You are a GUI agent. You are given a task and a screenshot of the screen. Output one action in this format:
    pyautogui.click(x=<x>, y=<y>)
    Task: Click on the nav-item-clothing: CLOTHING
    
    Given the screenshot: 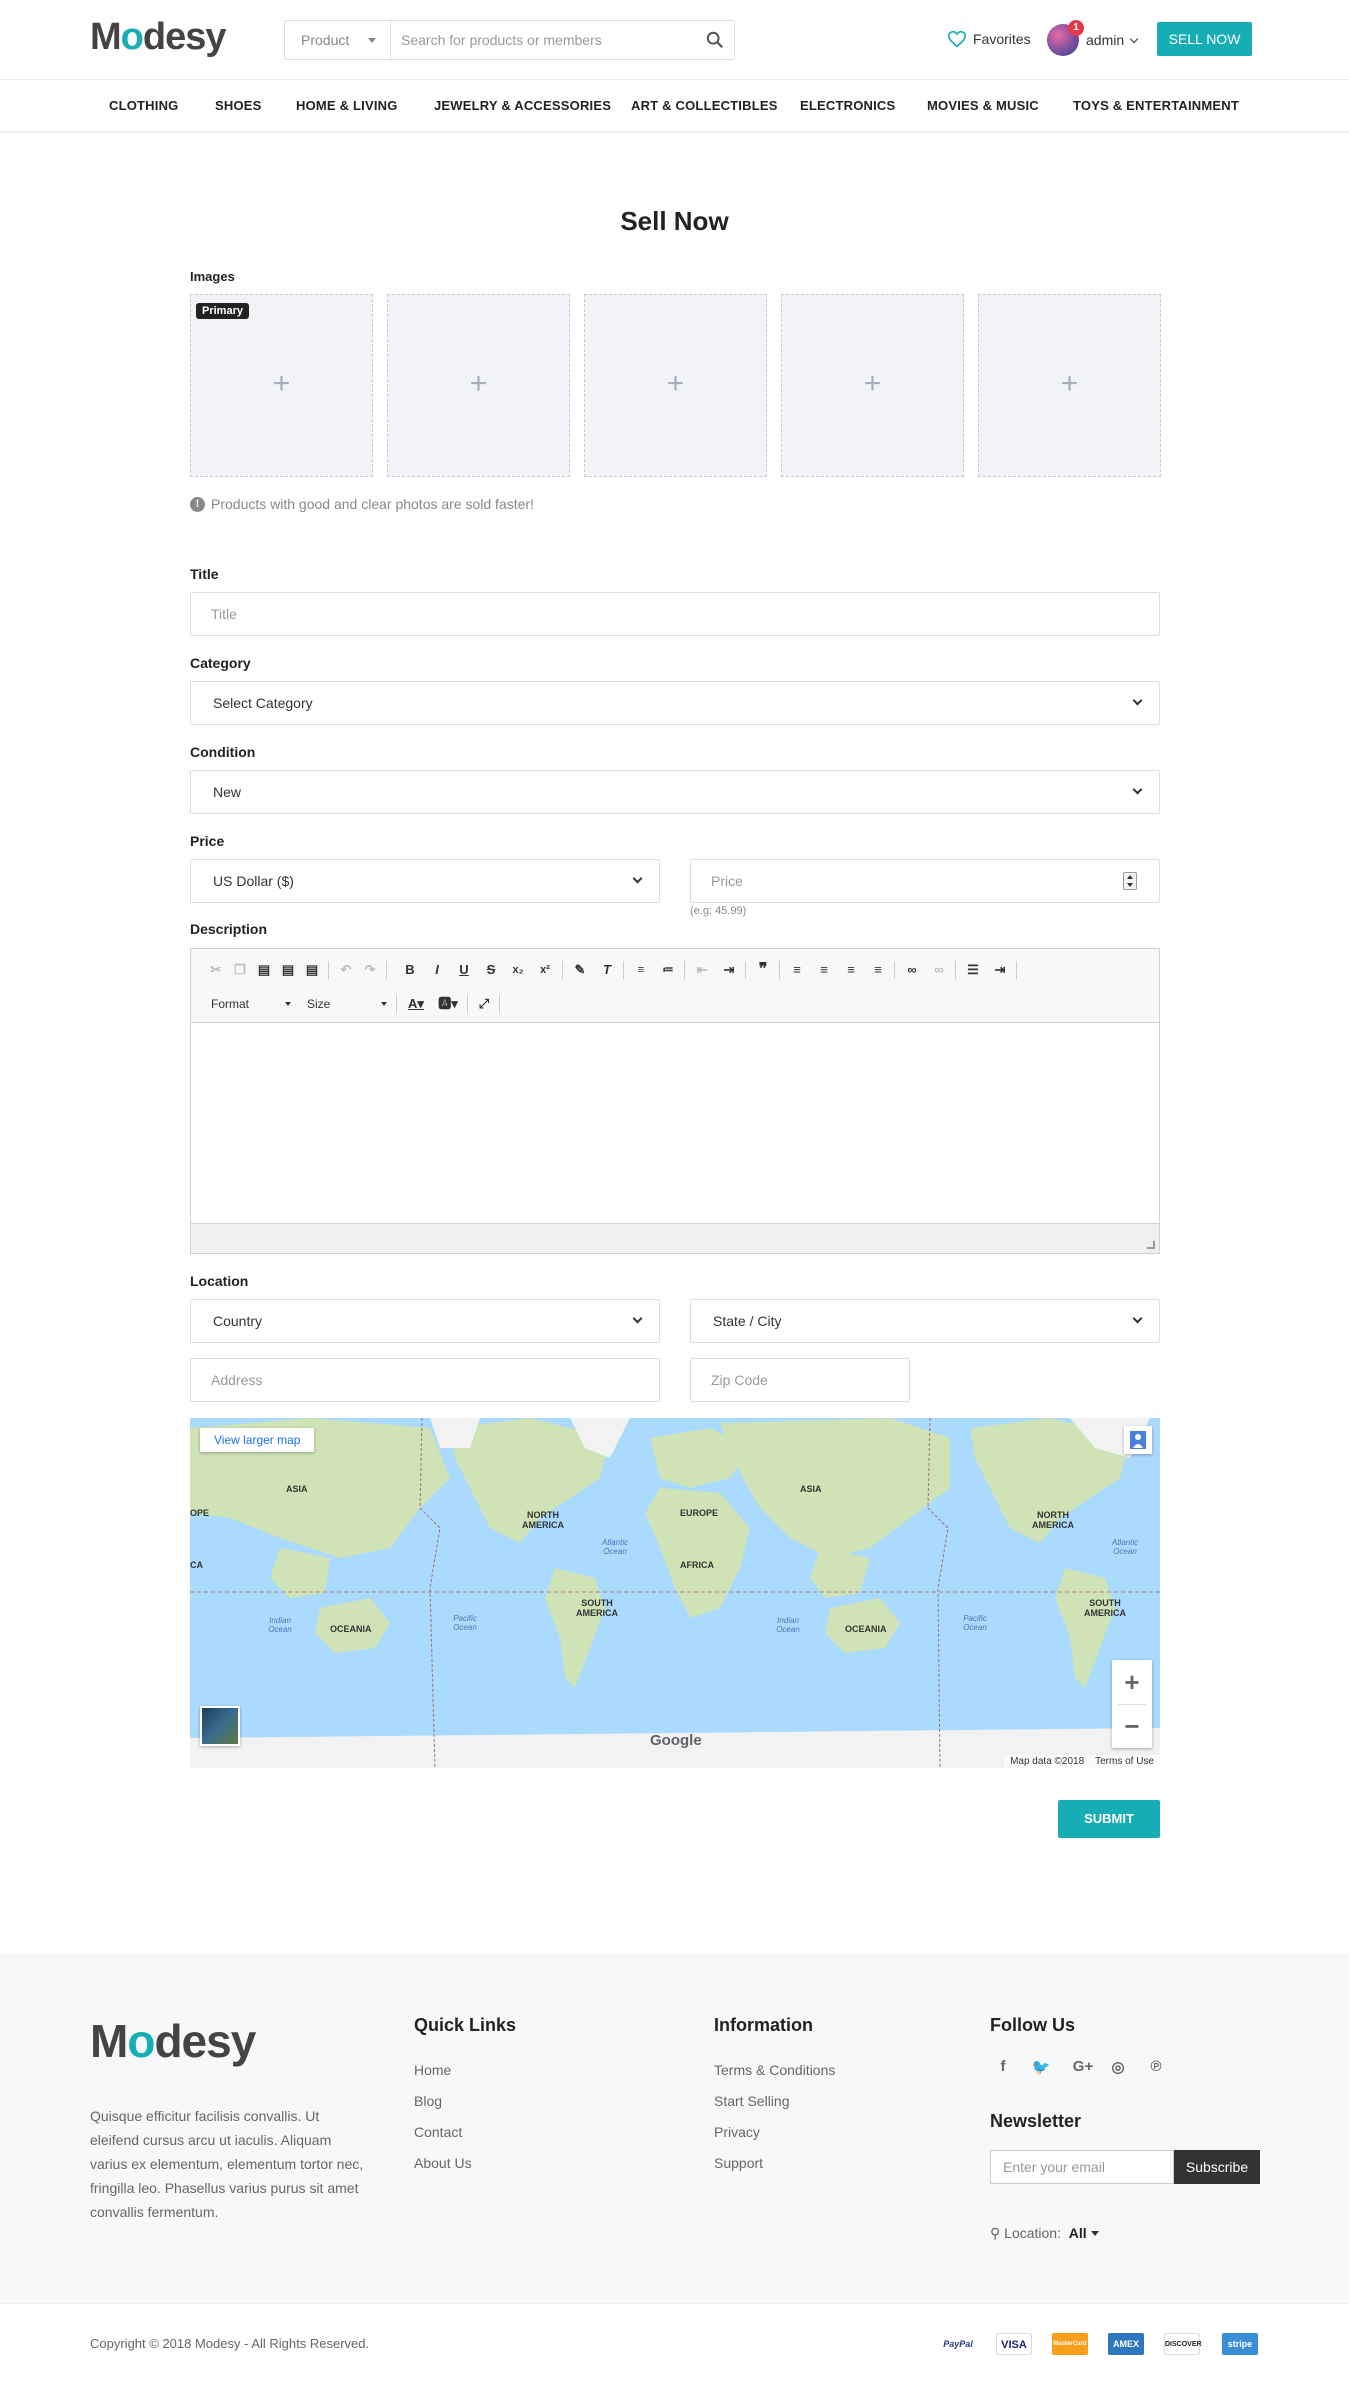 What is the action you would take?
    pyautogui.click(x=143, y=105)
    